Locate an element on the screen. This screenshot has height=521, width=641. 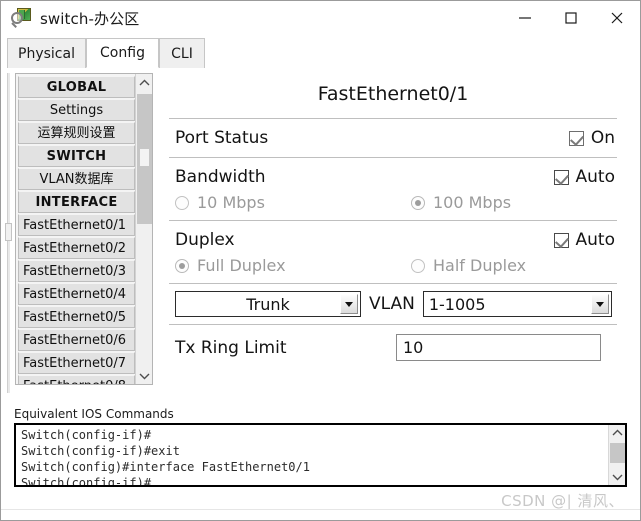
bandwidth-auto-label: Auto is located at coordinates (595, 177).